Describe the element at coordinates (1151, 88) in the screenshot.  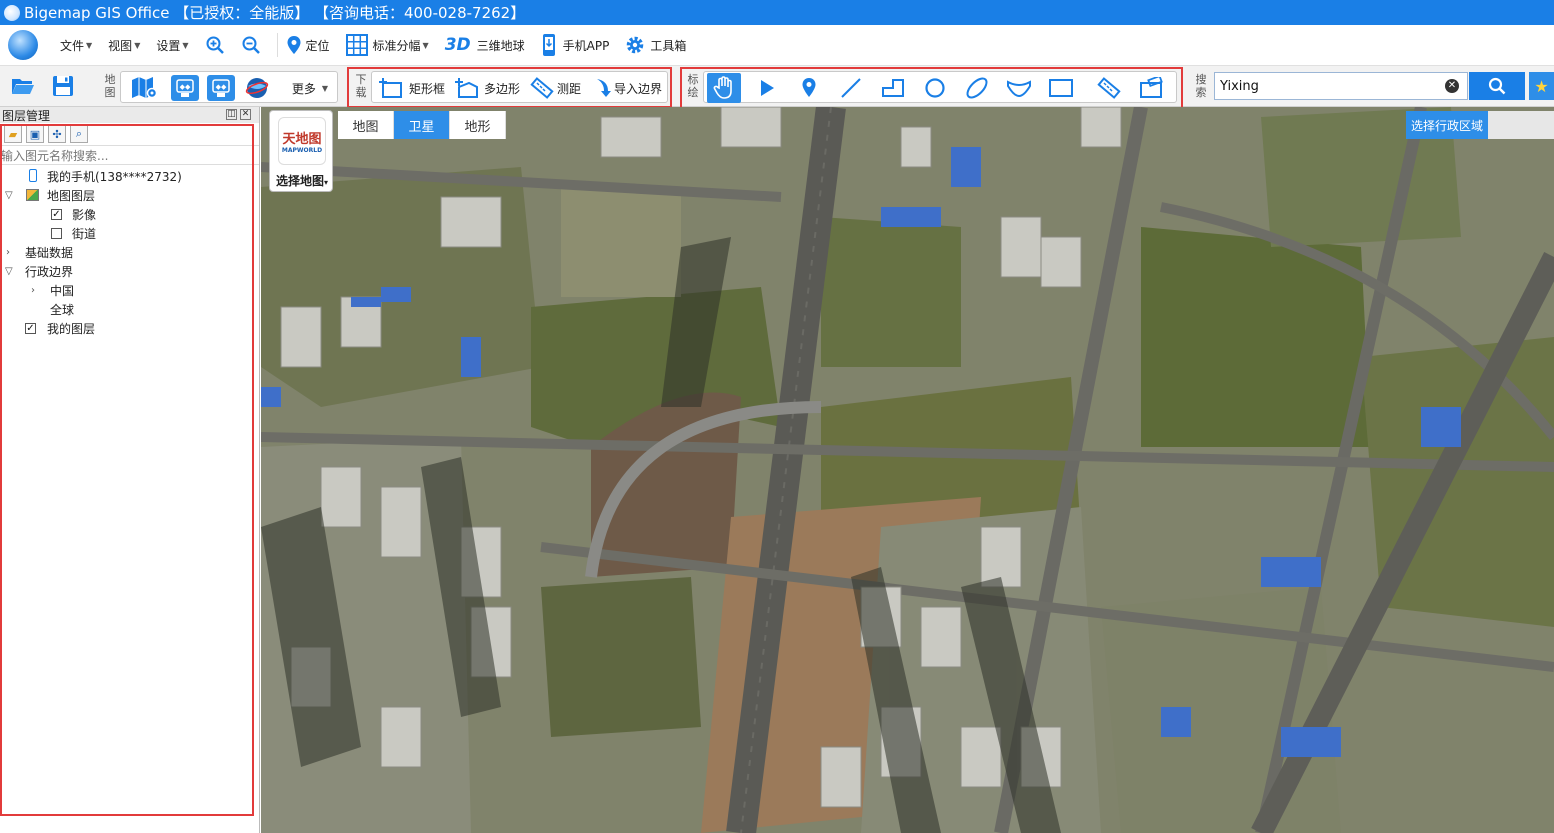
I see `area-measure-tool` at that location.